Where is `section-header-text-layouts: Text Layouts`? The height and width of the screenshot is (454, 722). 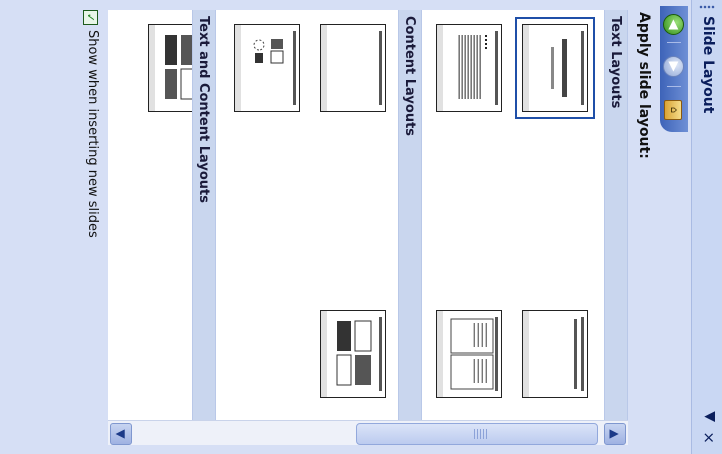
section-header-text-layouts: Text Layouts is located at coordinates (616, 219).